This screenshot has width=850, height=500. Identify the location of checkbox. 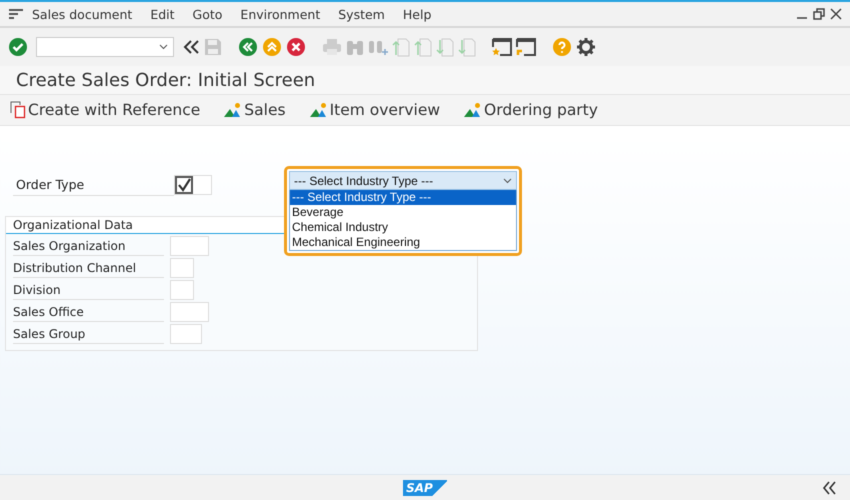
(184, 185).